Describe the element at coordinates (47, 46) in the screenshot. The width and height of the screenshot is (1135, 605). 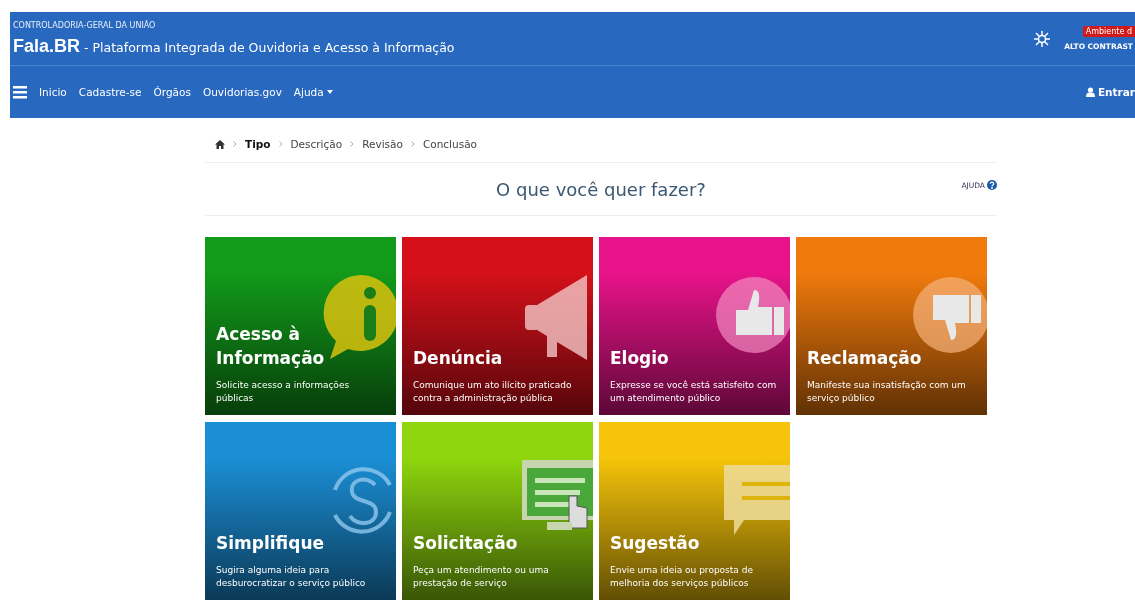
I see `brand-link: Fala.BR` at that location.